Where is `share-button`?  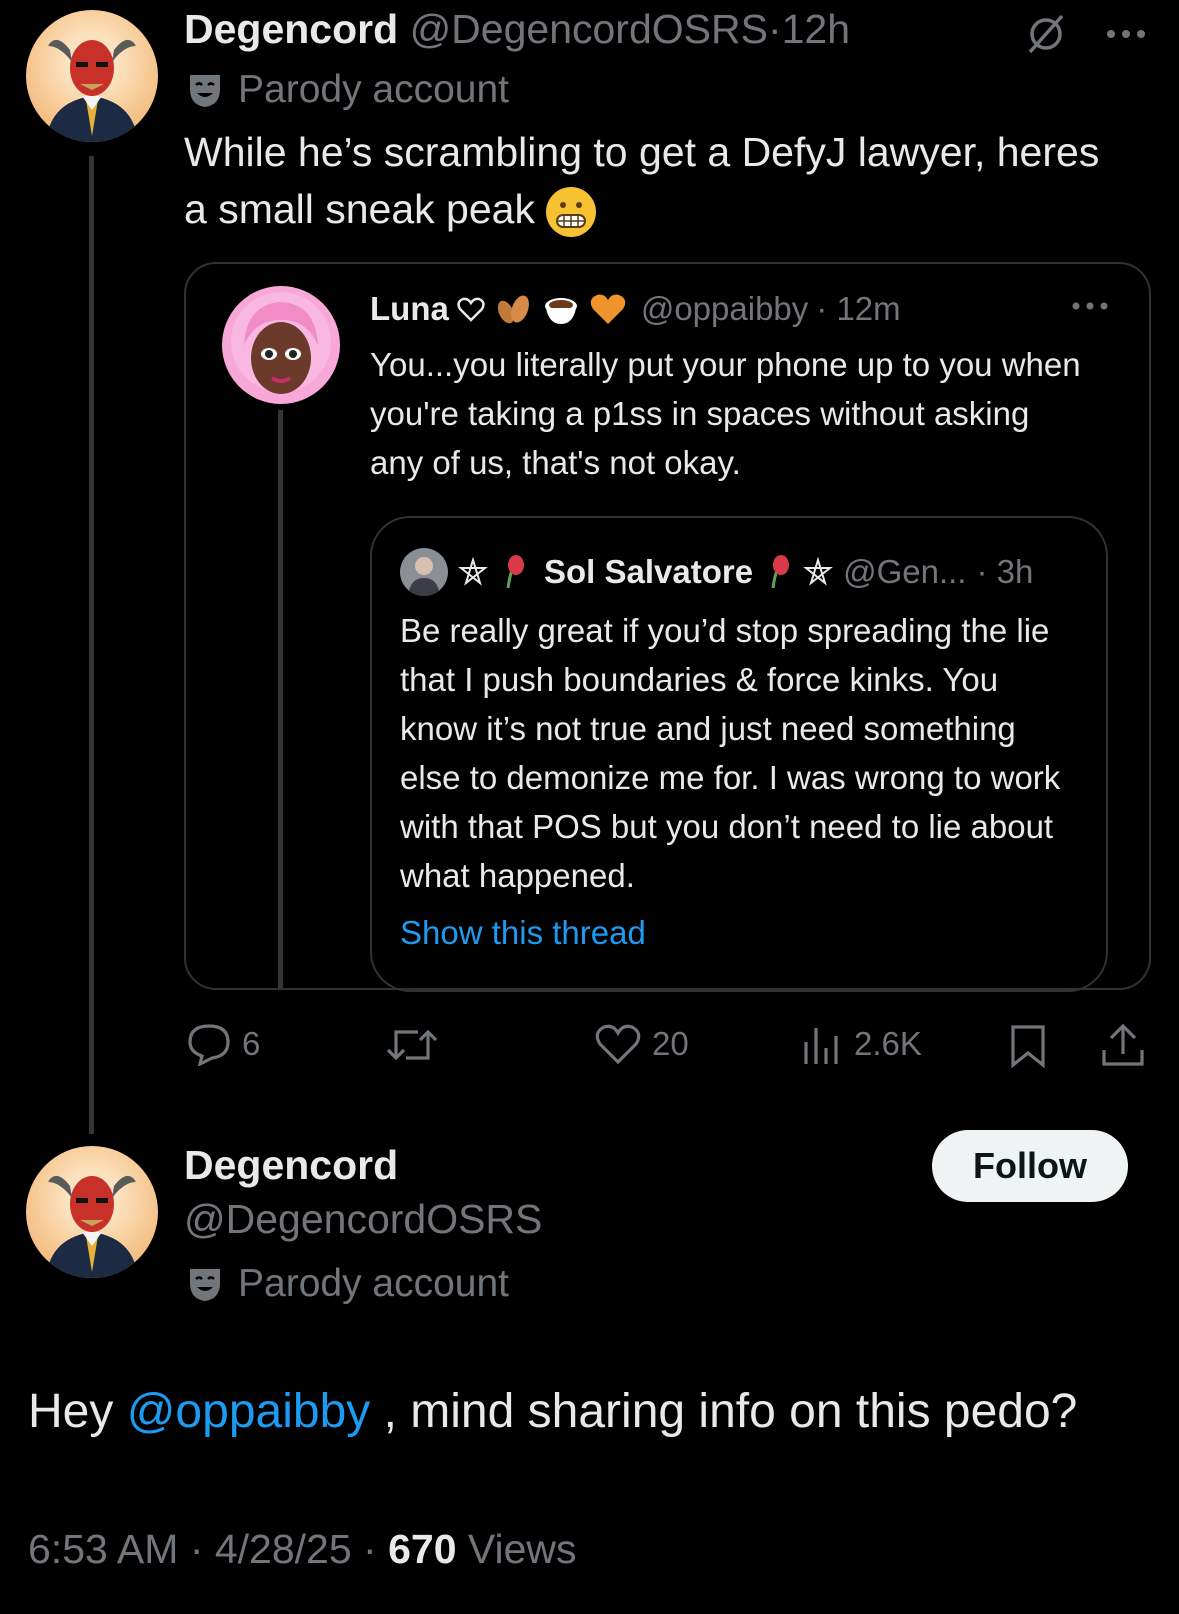
share-button is located at coordinates (1123, 1045).